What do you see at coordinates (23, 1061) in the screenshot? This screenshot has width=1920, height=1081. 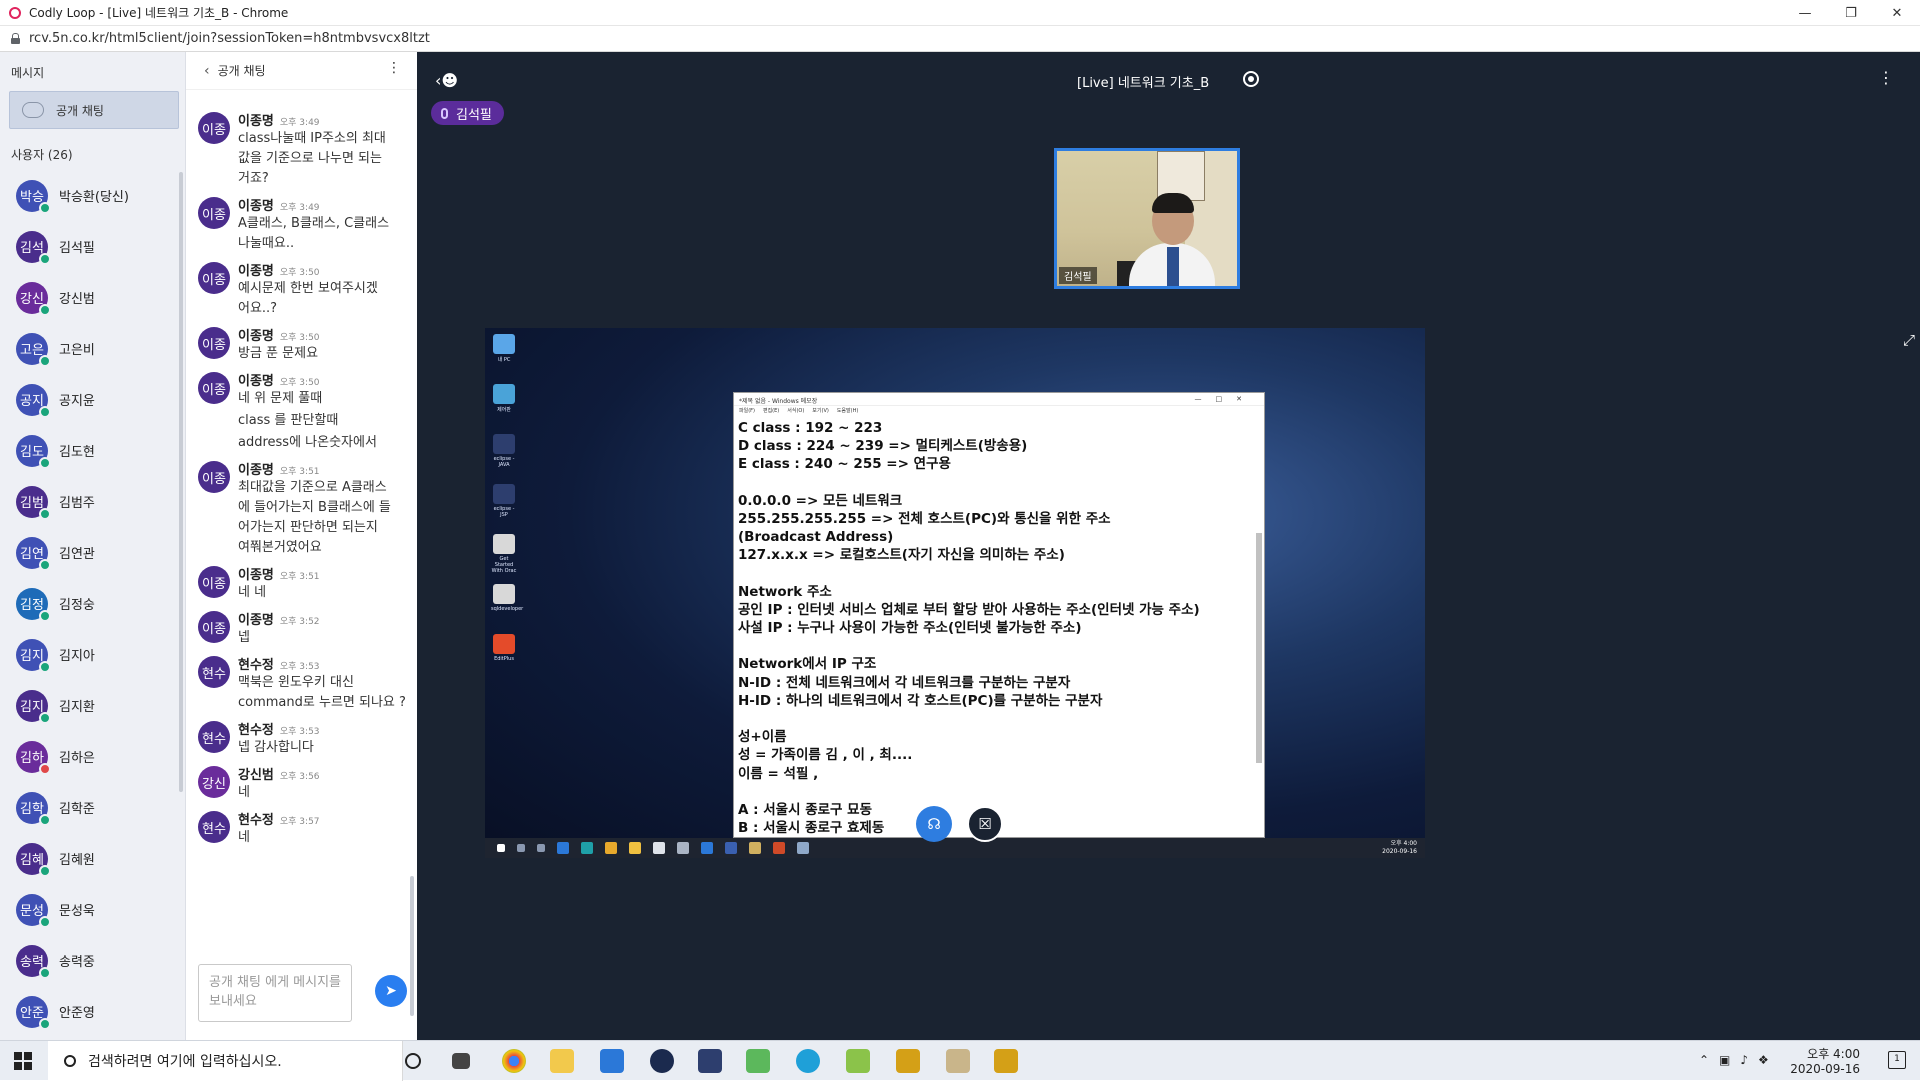 I see `windows-start-icon` at bounding box center [23, 1061].